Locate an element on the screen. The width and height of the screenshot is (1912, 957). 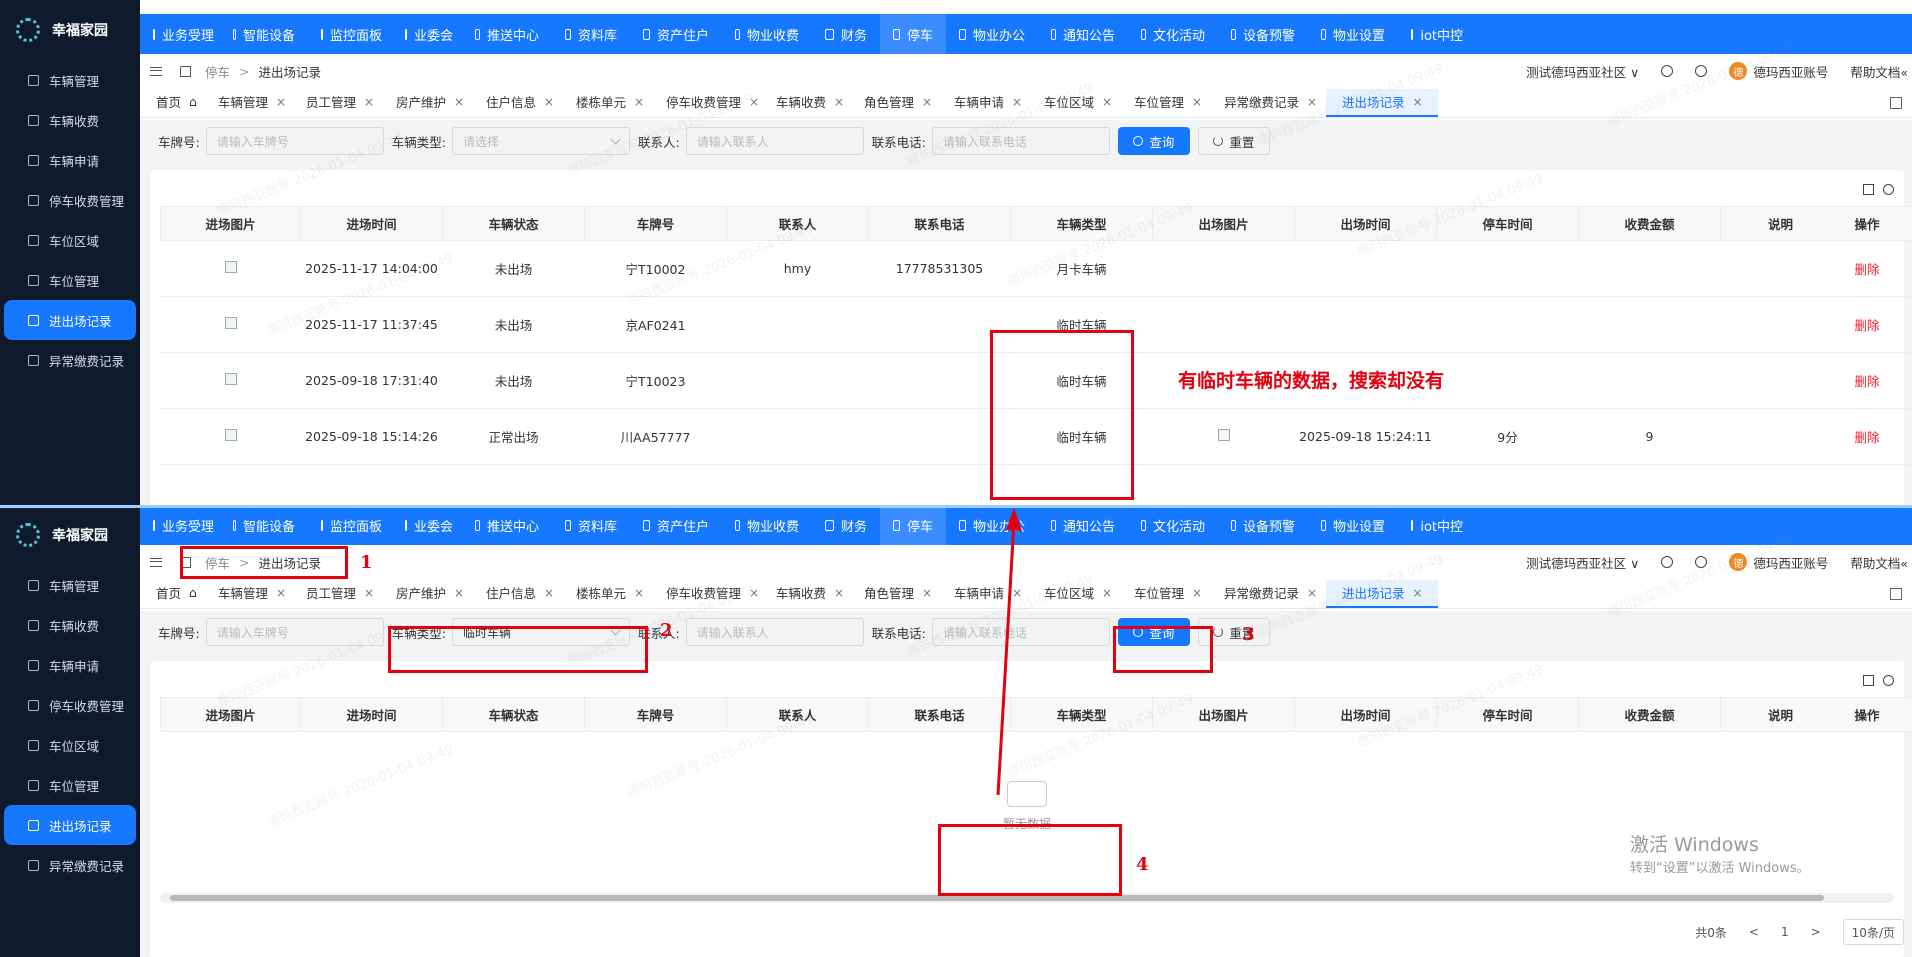
sidebar-item-2: 车辆申请 is located at coordinates (70, 665).